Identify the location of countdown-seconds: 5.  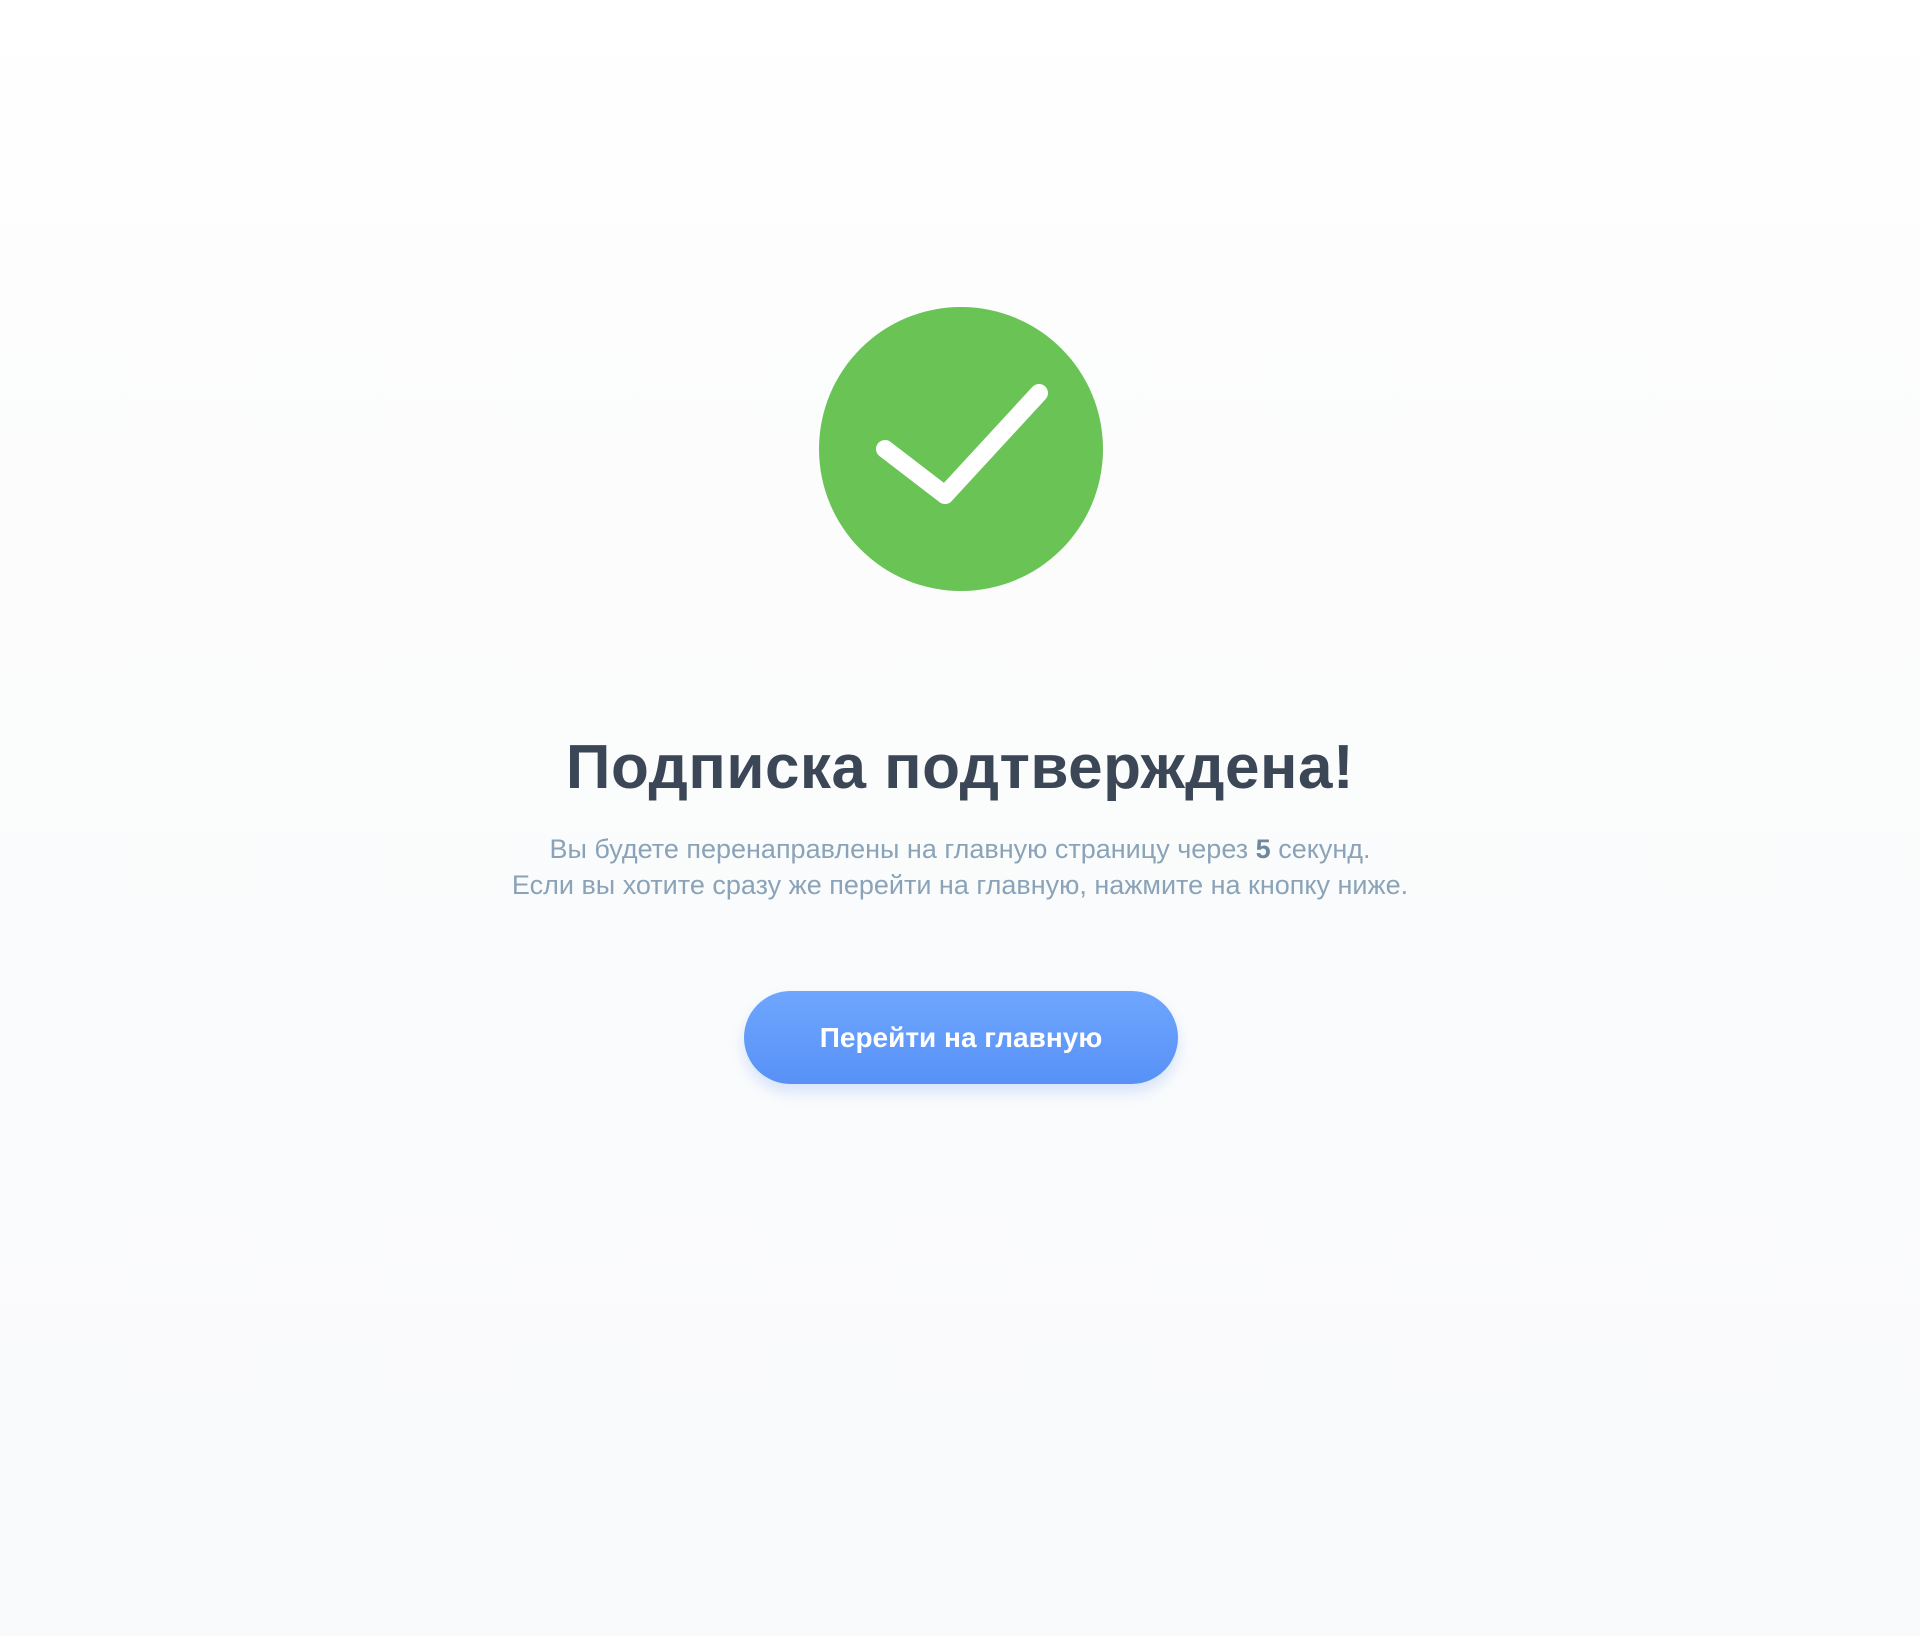
(1263, 849).